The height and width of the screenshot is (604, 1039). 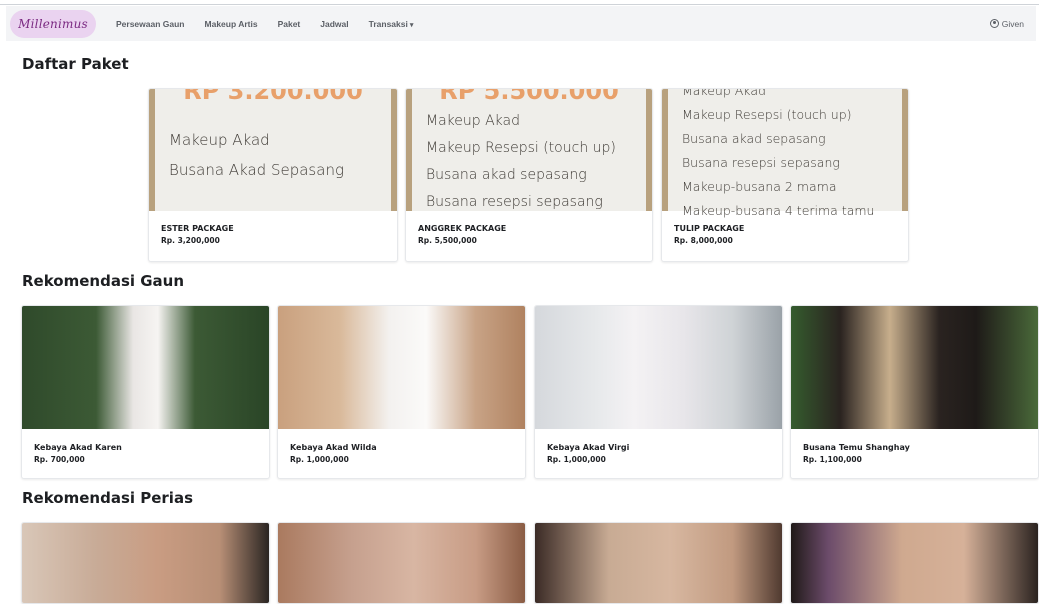 I want to click on nav-link-paket: Paket, so click(x=289, y=24).